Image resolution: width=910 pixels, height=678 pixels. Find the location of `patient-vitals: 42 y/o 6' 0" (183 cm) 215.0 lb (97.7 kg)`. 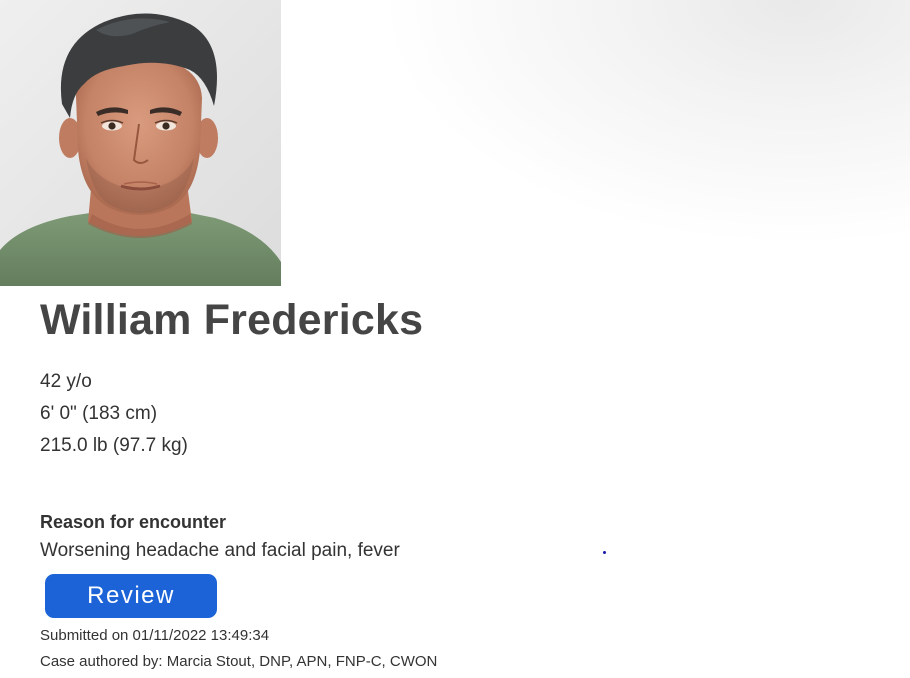

patient-vitals: 42 y/o 6' 0" (183 cm) 215.0 lb (97.7 kg) is located at coordinates (114, 414).